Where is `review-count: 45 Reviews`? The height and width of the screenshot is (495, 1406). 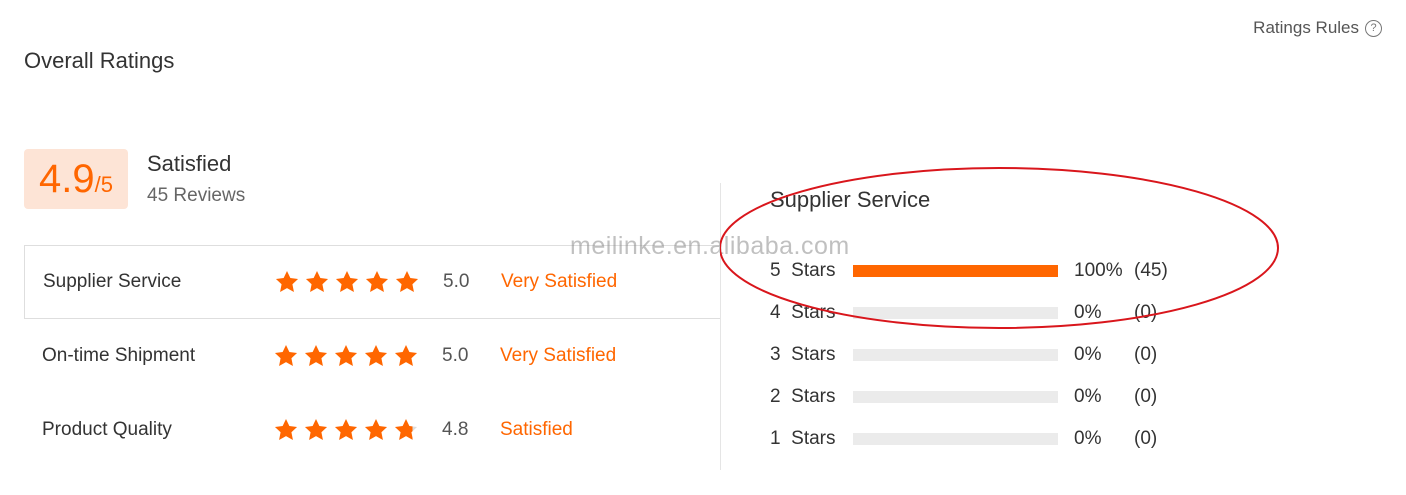 review-count: 45 Reviews is located at coordinates (196, 195).